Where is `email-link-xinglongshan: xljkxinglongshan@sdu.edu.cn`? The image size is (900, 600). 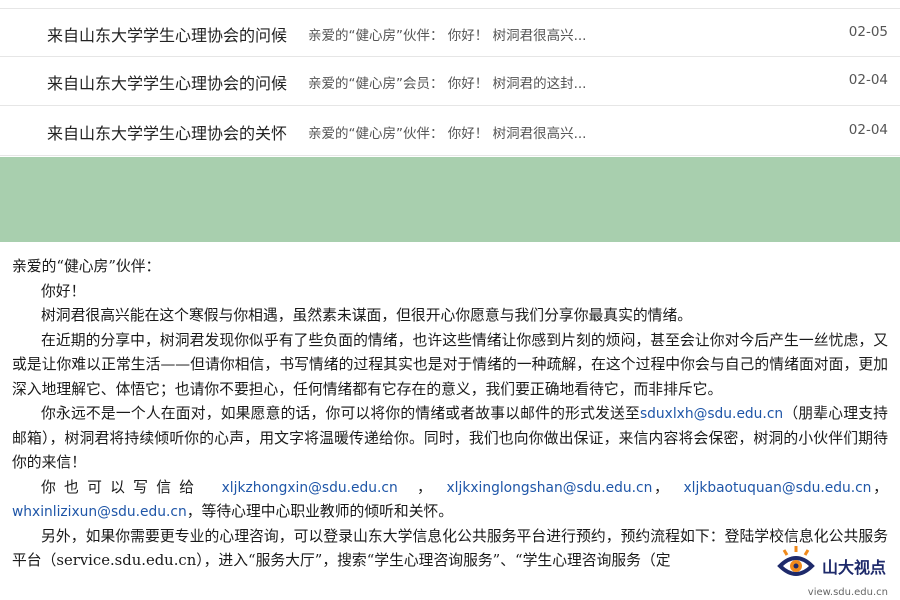
email-link-xinglongshan: xljkxinglongshan@sdu.edu.cn is located at coordinates (550, 488).